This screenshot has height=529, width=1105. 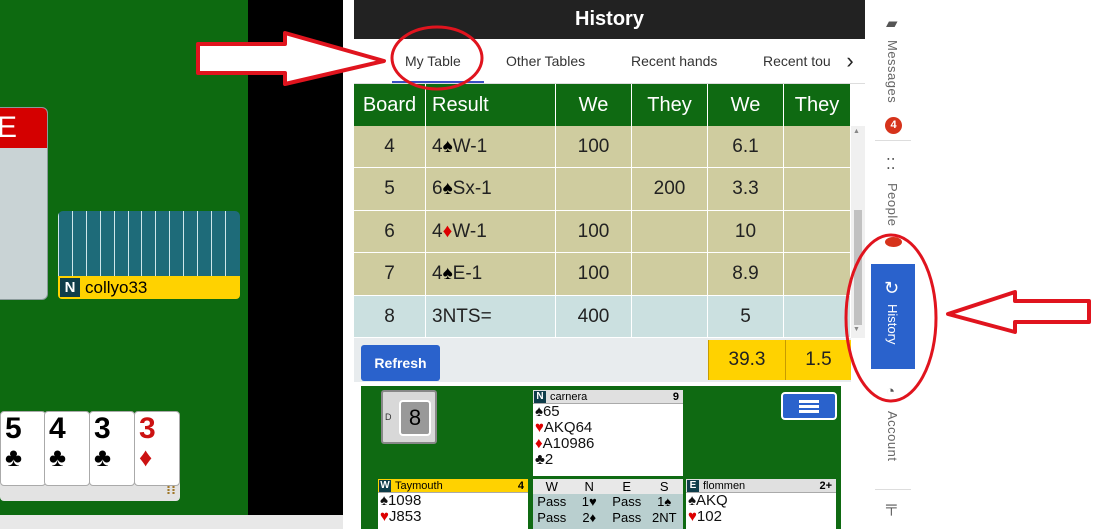 I want to click on table-icon: ╤, so click(x=891, y=506).